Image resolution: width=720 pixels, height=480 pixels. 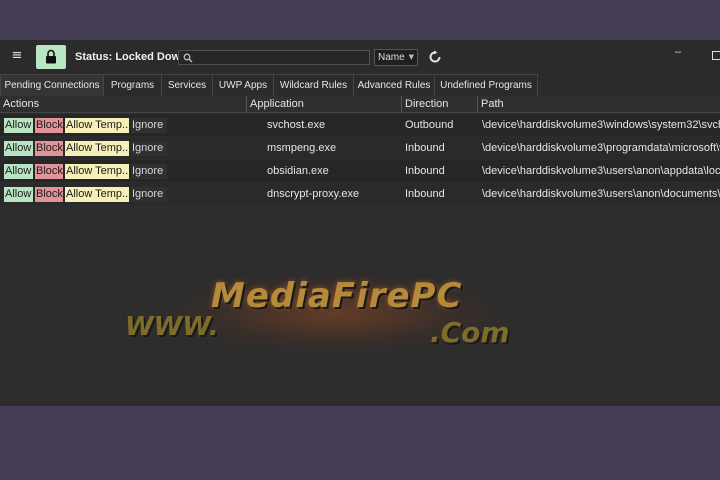 I want to click on tab-undefined-programs: Undefined Programs, so click(x=486, y=85).